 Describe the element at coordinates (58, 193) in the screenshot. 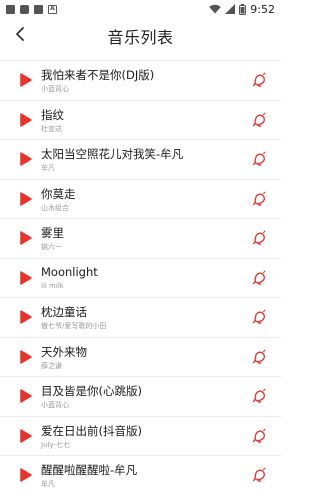

I see `song-title: 你莫走` at that location.